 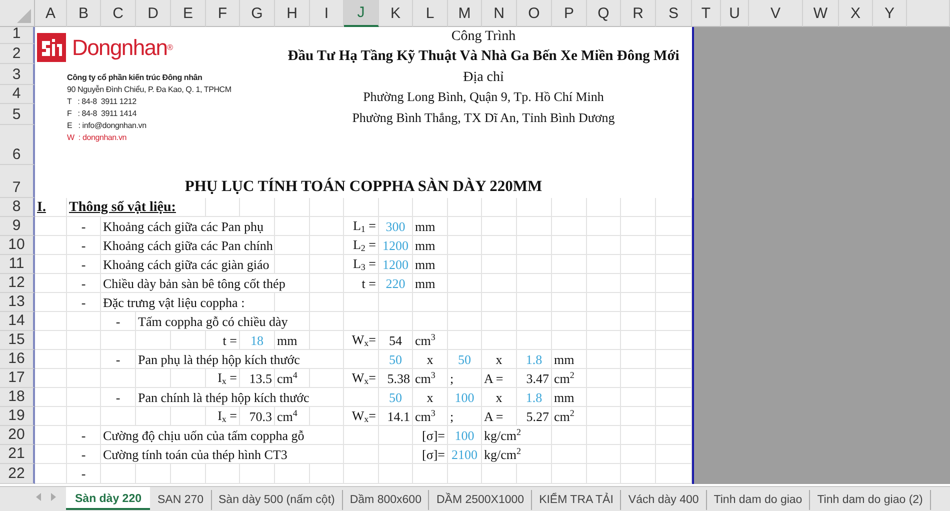 What do you see at coordinates (51, 207) in the screenshot?
I see `sheet-cell: I.` at bounding box center [51, 207].